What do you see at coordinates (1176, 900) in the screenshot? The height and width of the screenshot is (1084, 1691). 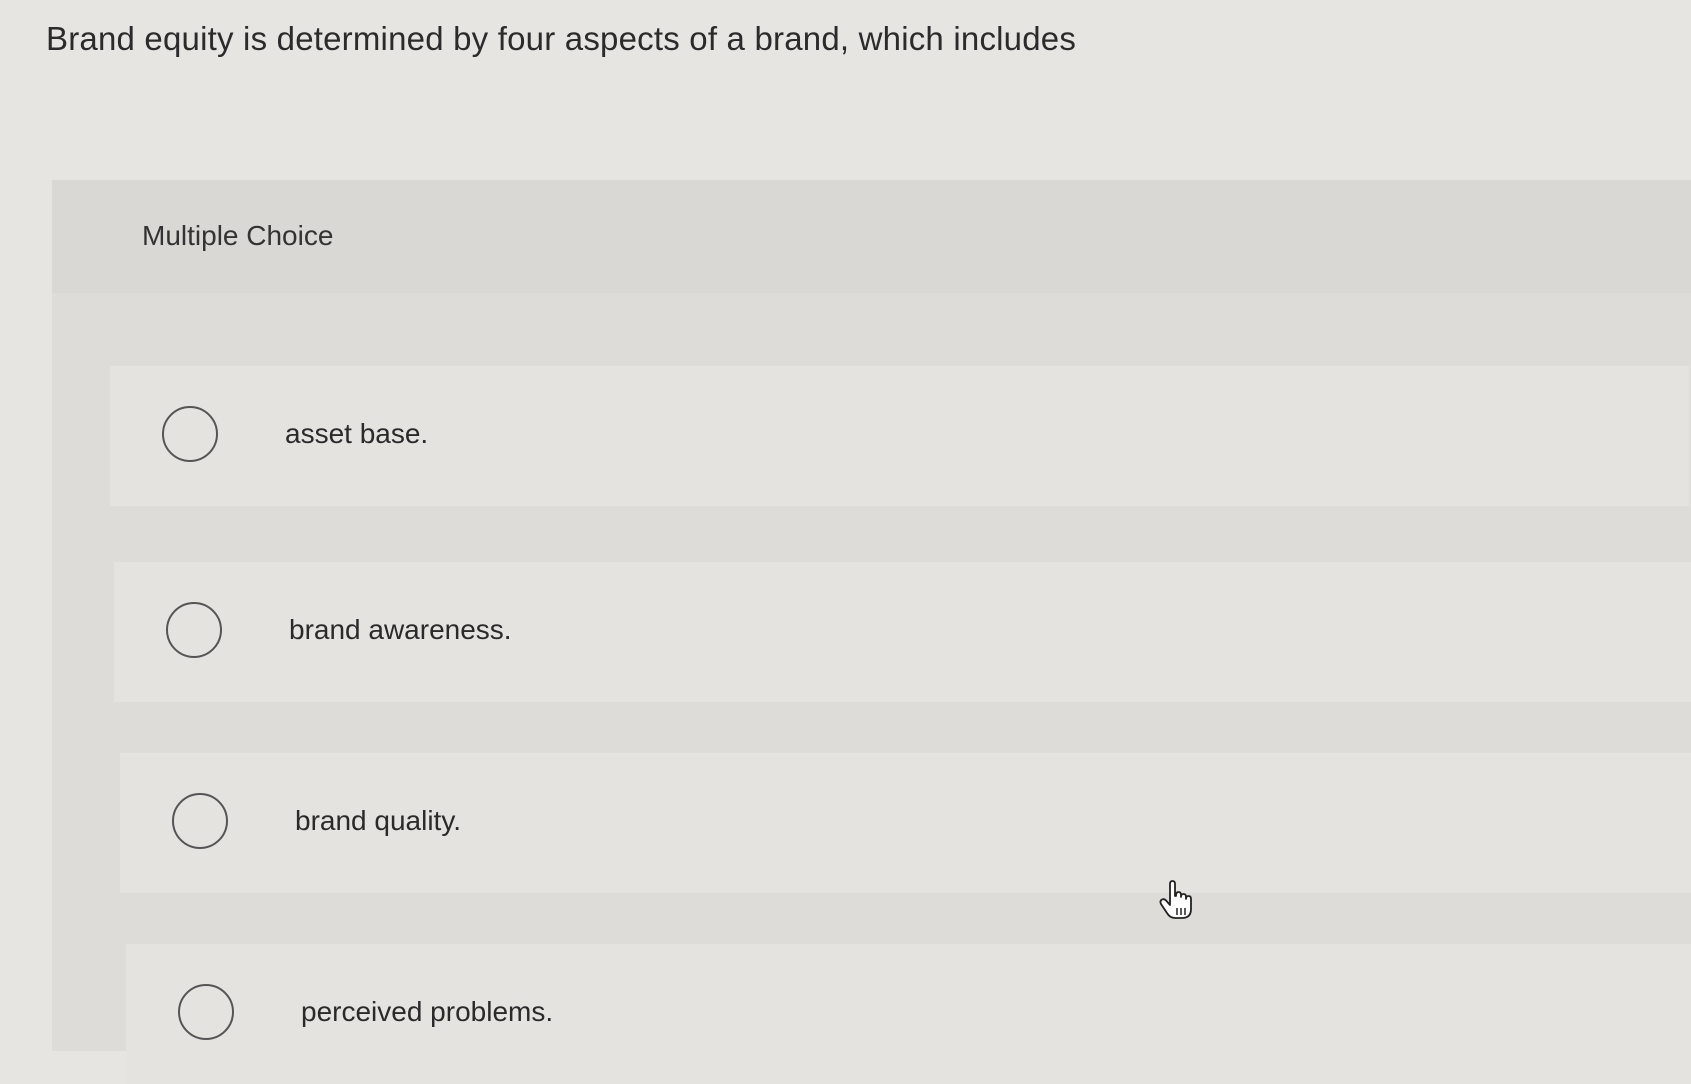 I see `hand-pointer-icon` at bounding box center [1176, 900].